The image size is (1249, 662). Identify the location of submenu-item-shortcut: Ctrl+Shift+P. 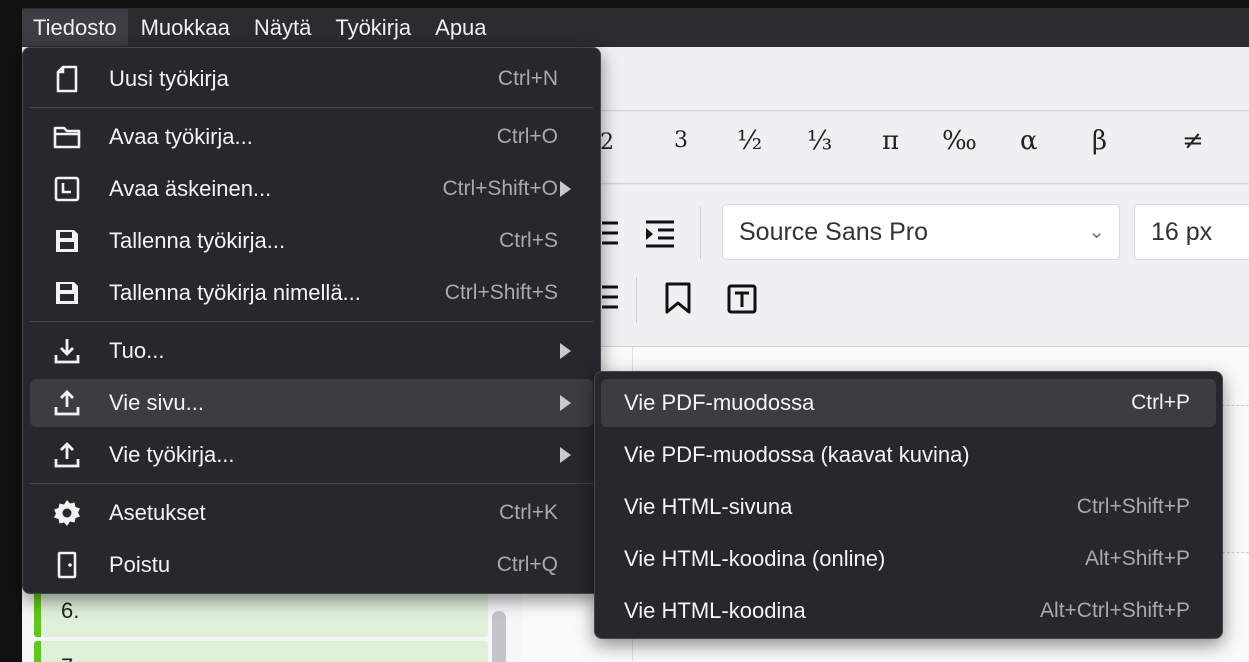
(1133, 506).